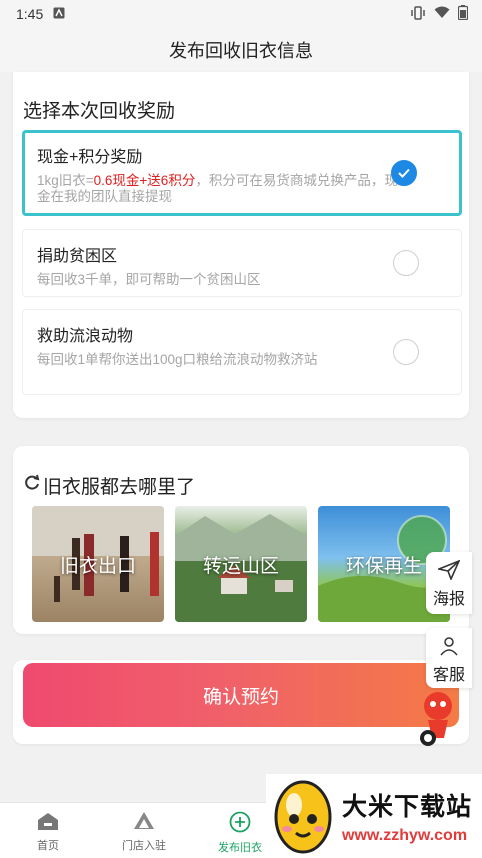  Describe the element at coordinates (448, 572) in the screenshot. I see `send-icon` at that location.